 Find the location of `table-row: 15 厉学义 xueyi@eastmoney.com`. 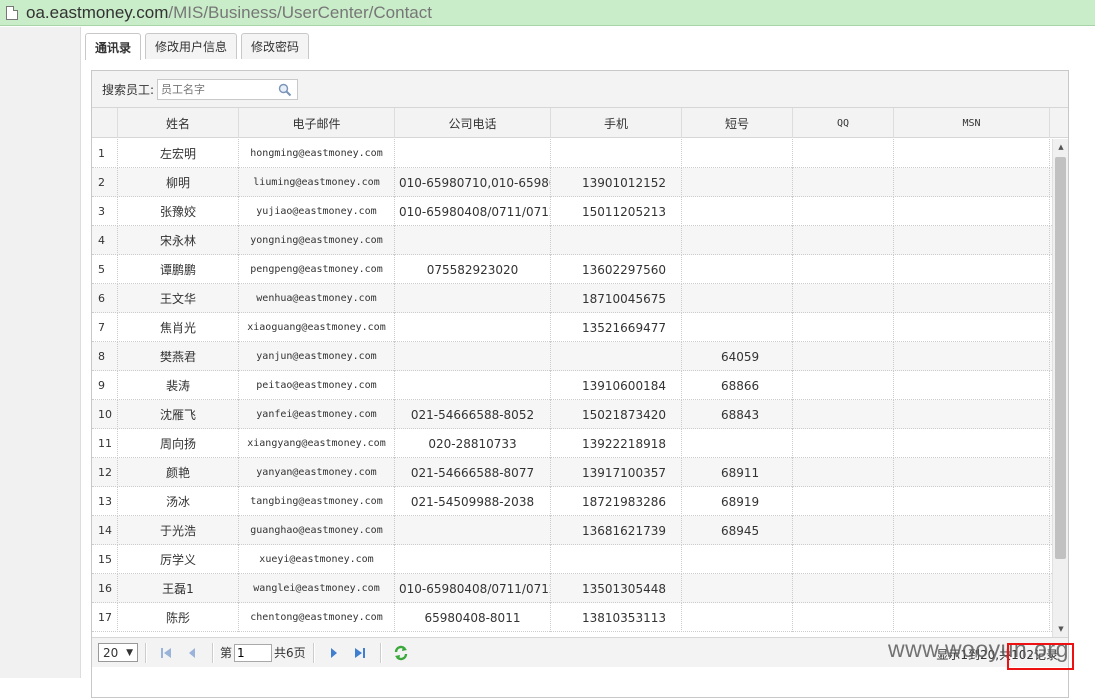

table-row: 15 厉学义 xueyi@eastmoney.com is located at coordinates (572, 559).